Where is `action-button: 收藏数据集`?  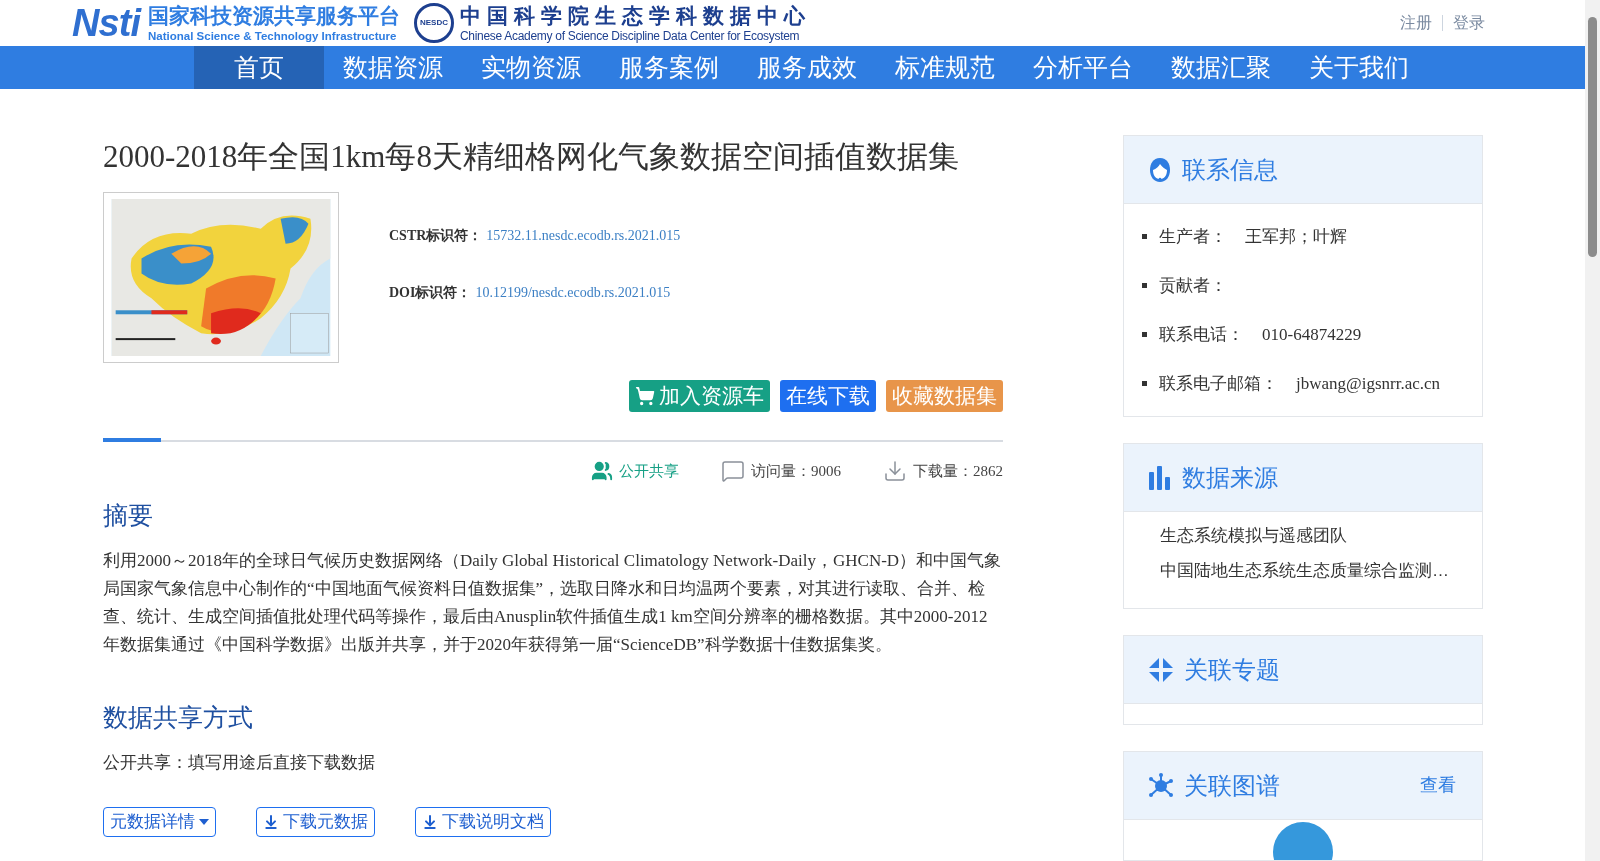
action-button: 收藏数据集 is located at coordinates (944, 396).